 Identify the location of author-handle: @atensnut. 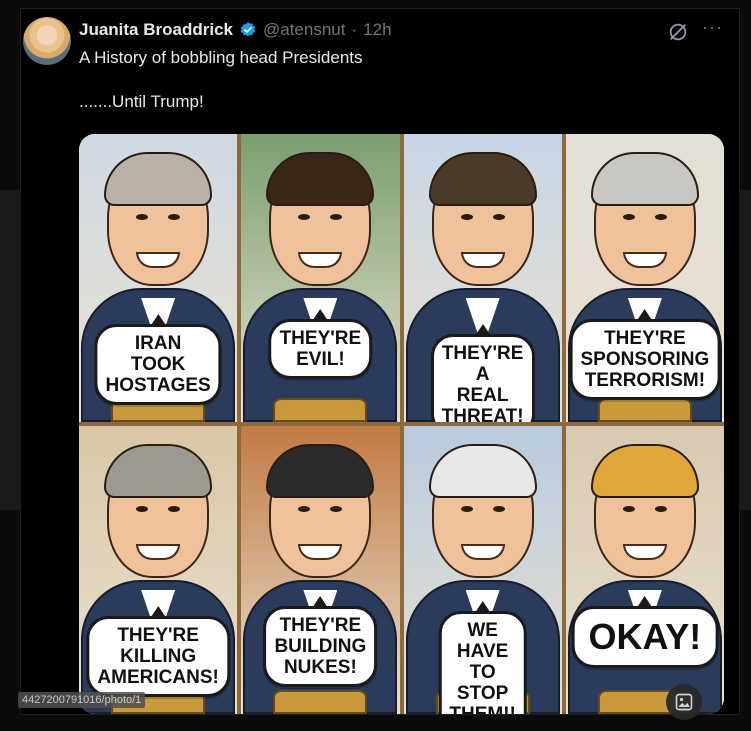
(304, 30).